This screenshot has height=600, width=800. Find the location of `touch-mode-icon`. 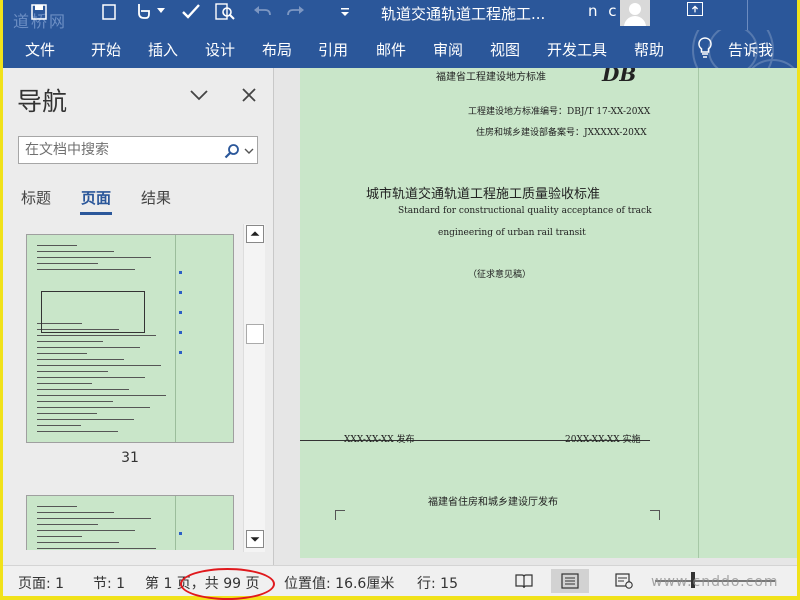

touch-mode-icon is located at coordinates (142, 11).